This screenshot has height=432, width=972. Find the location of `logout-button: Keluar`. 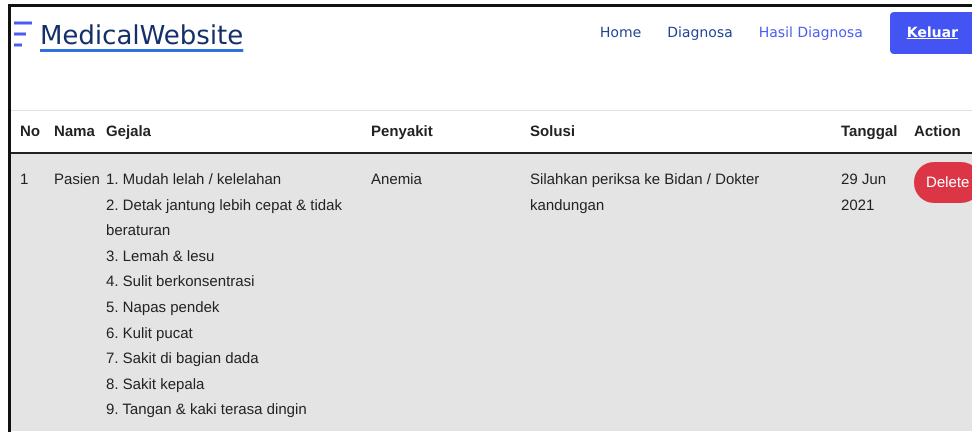

logout-button: Keluar is located at coordinates (931, 33).